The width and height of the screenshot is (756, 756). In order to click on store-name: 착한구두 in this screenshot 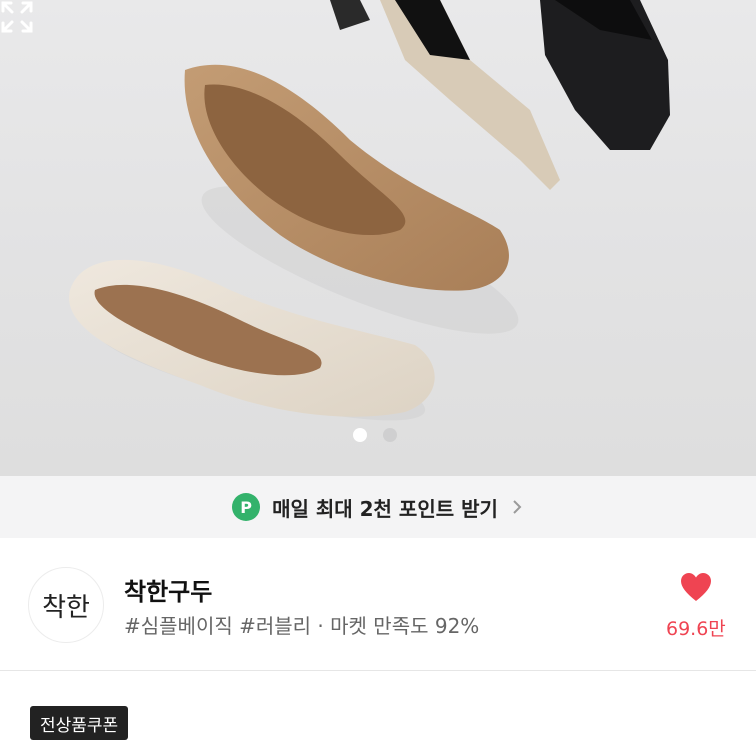, I will do `click(168, 589)`.